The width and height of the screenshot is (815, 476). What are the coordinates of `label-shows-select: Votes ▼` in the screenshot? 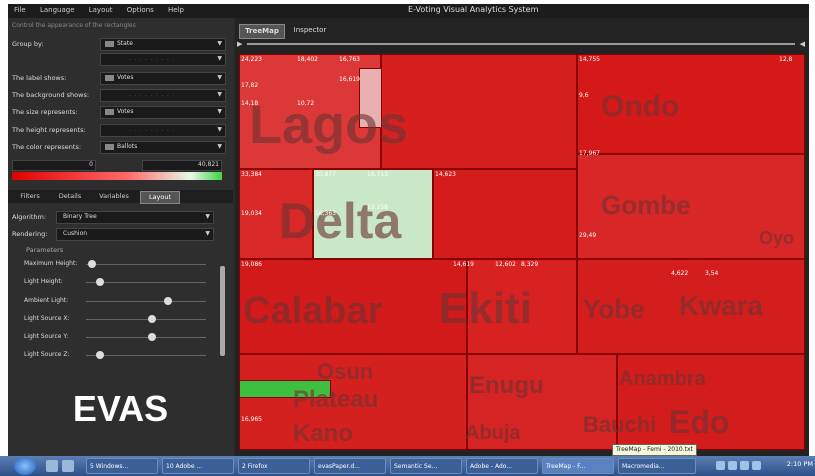 It's located at (163, 78).